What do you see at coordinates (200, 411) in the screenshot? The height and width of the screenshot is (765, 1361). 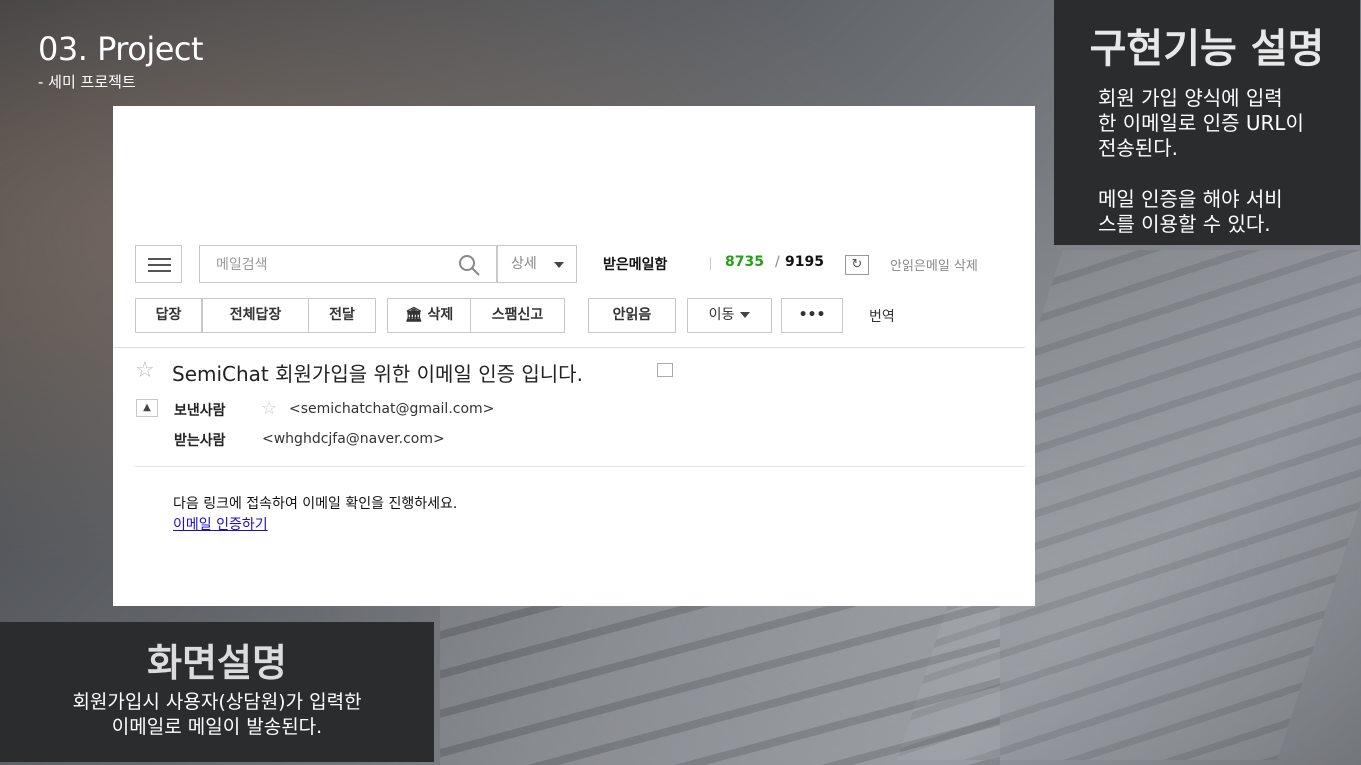 I see `from-label: 보낸사람` at bounding box center [200, 411].